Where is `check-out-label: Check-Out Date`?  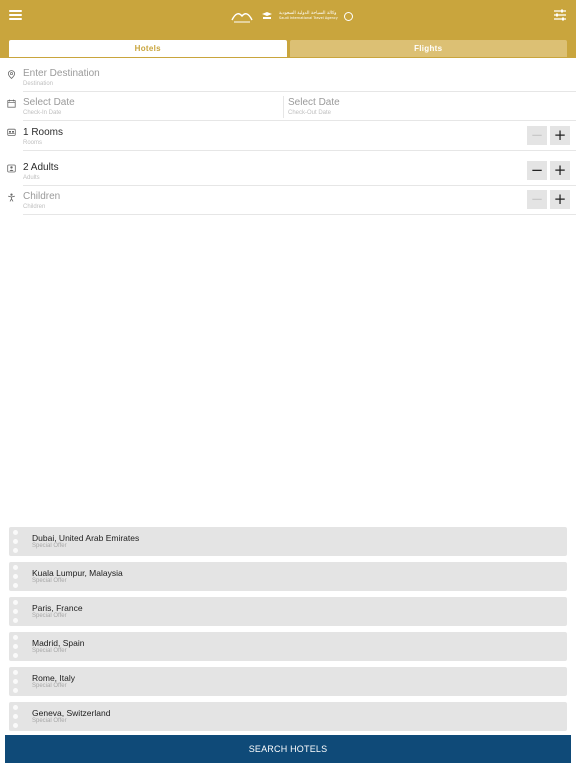
check-out-label: Check-Out Date is located at coordinates (310, 113).